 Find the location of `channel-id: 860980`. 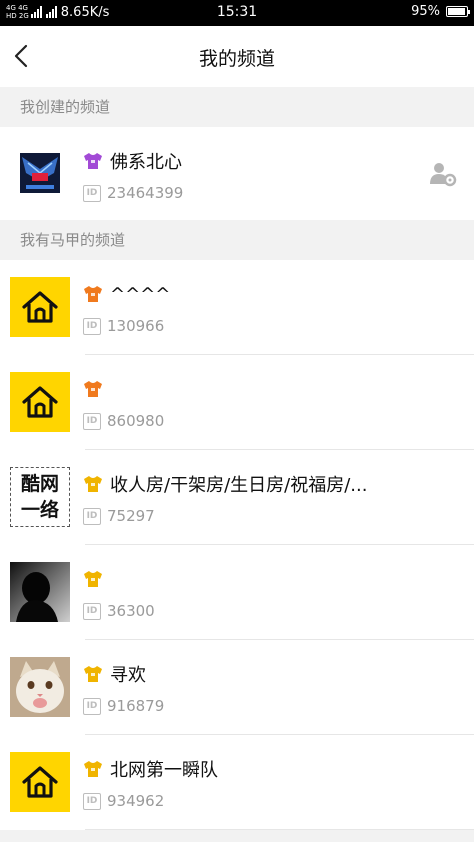

channel-id: 860980 is located at coordinates (136, 421).